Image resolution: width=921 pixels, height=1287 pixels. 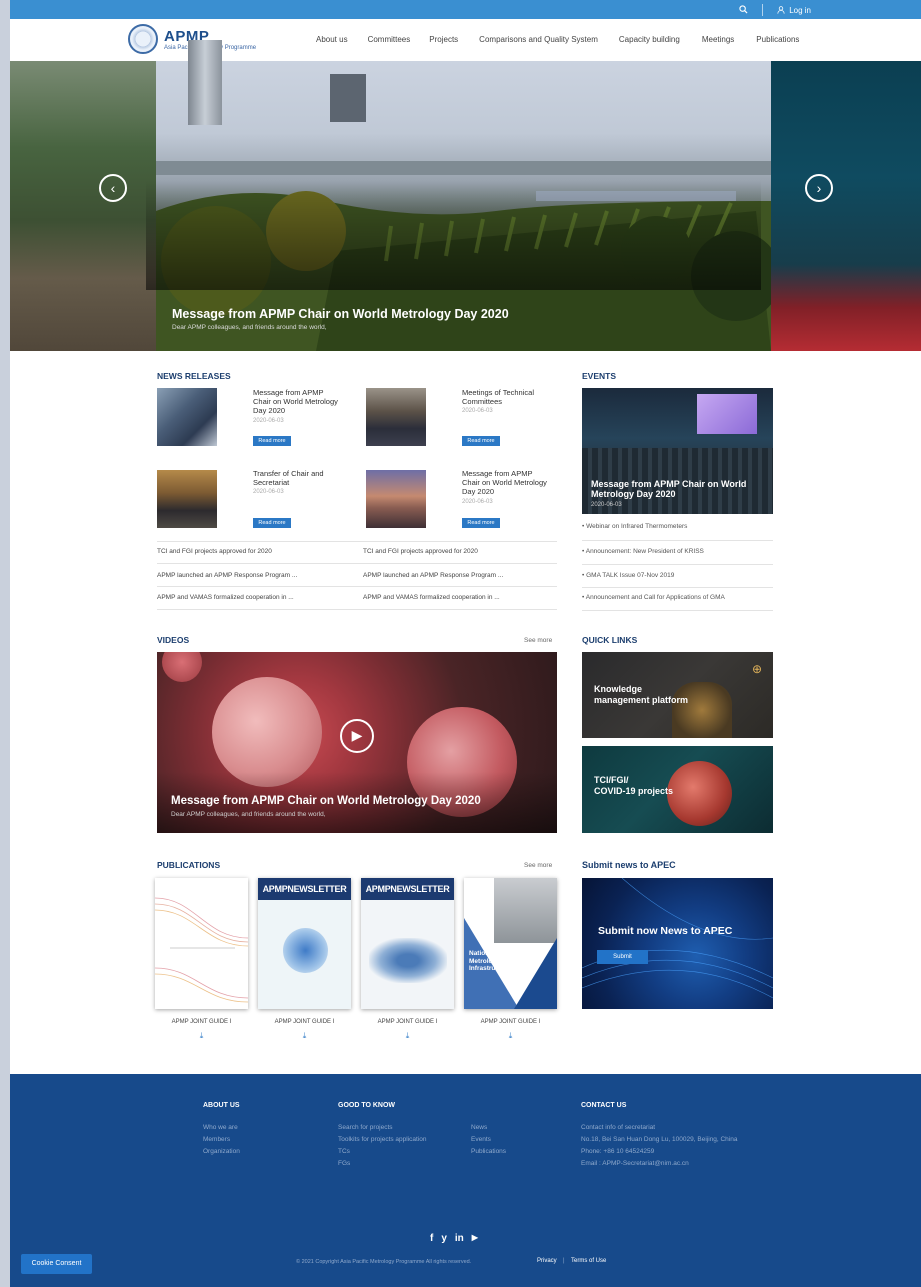 I want to click on cookie-consent-button: Cookie Consent, so click(x=56, y=1264).